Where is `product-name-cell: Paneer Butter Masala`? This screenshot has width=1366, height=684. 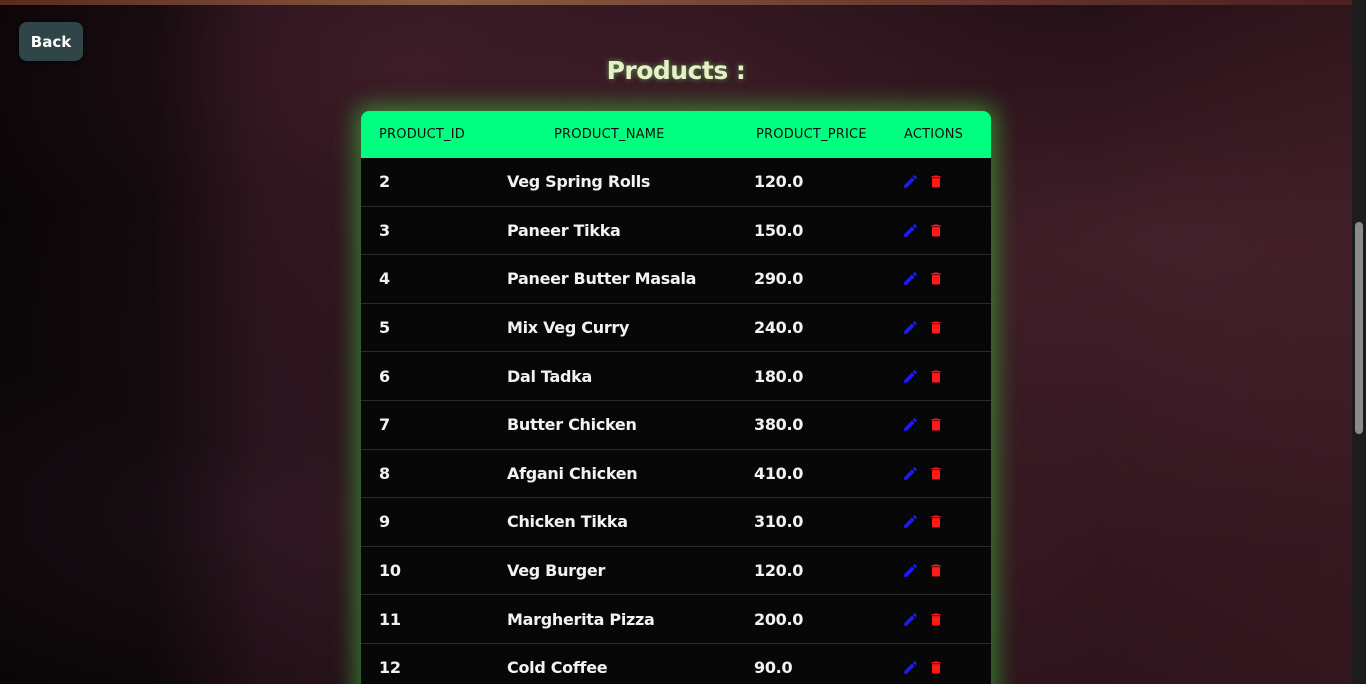 product-name-cell: Paneer Butter Masala is located at coordinates (602, 279).